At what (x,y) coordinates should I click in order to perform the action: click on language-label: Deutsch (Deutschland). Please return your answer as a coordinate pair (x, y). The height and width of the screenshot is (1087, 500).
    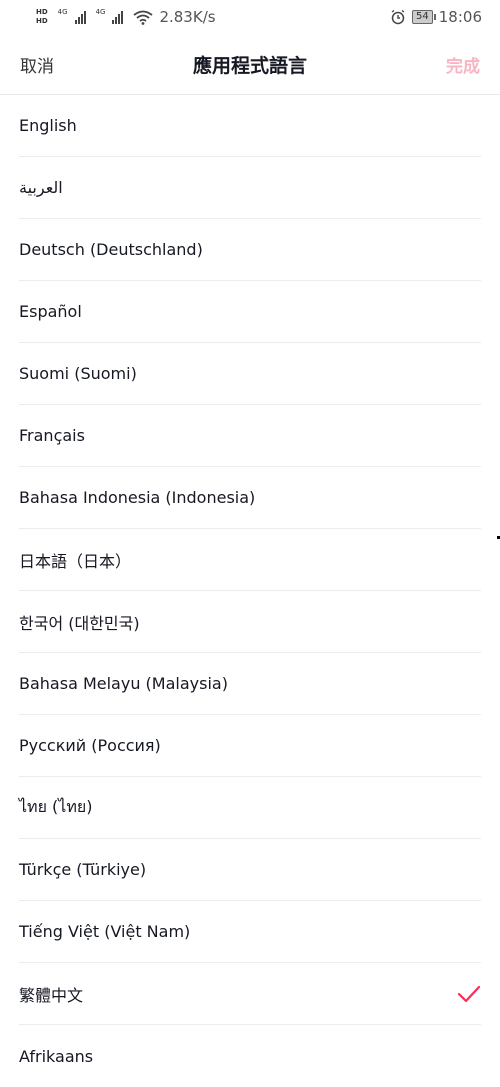
    Looking at the image, I should click on (111, 249).